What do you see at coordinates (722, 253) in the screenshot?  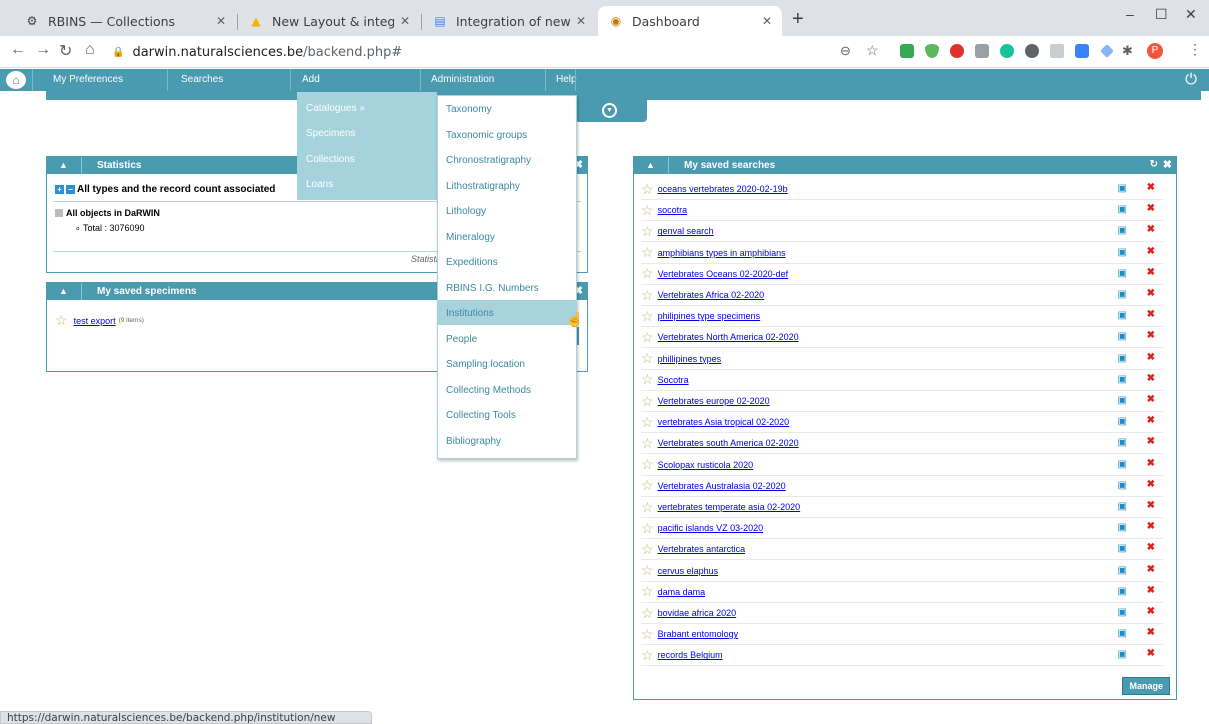 I see `saved-search-link: amphibians types in amphibians` at bounding box center [722, 253].